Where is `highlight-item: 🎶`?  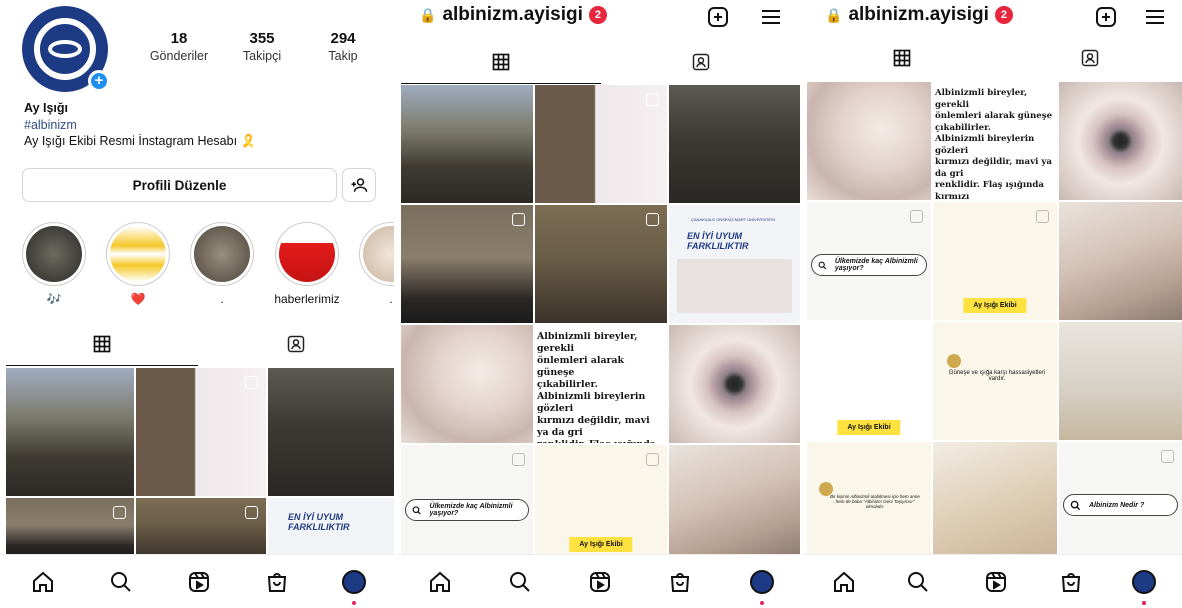
highlight-item: 🎶 is located at coordinates (54, 264).